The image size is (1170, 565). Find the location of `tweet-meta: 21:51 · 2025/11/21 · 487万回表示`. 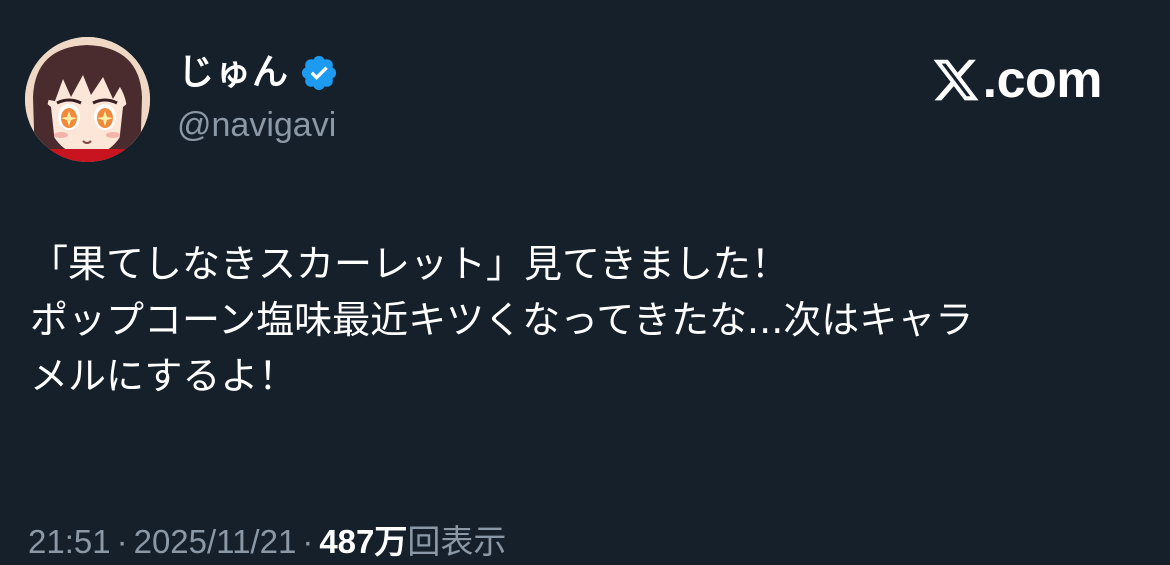

tweet-meta: 21:51 · 2025/11/21 · 487万回表示 is located at coordinates (267, 541).